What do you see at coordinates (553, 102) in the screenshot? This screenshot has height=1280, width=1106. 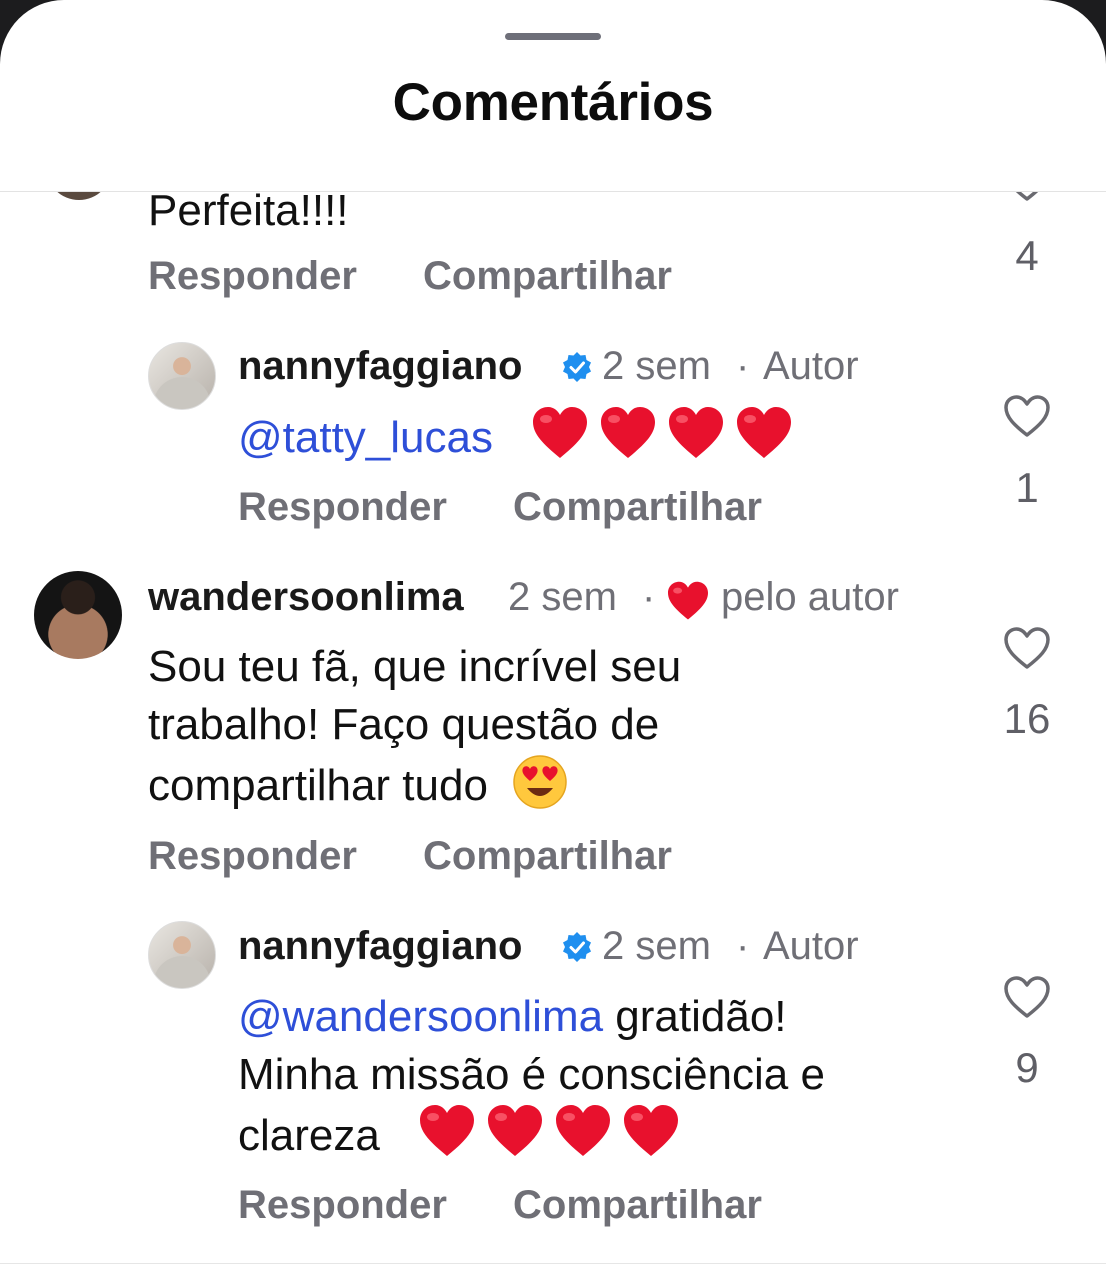 I see `sheet-title: Comentários` at bounding box center [553, 102].